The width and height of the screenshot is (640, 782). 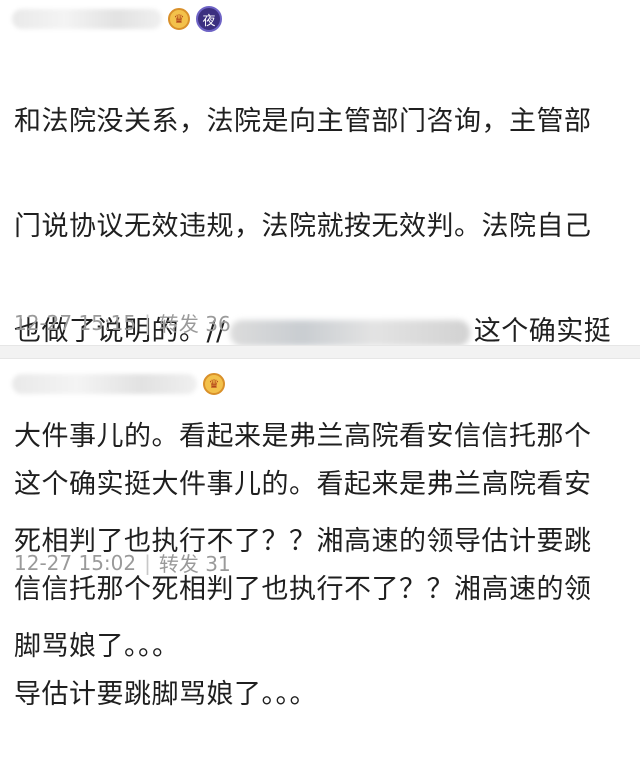 I want to click on post-1-author-row: ♛ 夜, so click(x=117, y=19).